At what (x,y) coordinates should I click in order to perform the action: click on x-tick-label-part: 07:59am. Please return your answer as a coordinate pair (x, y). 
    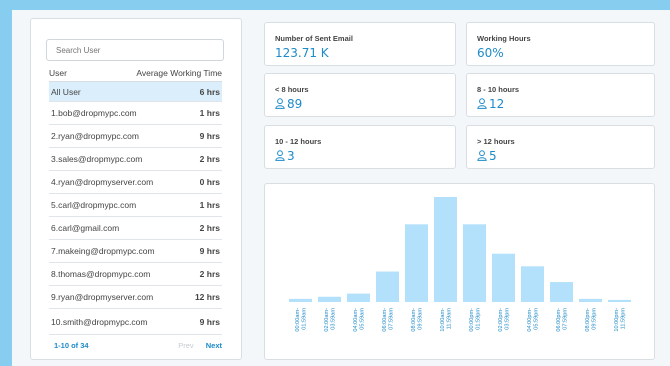
    Looking at the image, I should click on (392, 319).